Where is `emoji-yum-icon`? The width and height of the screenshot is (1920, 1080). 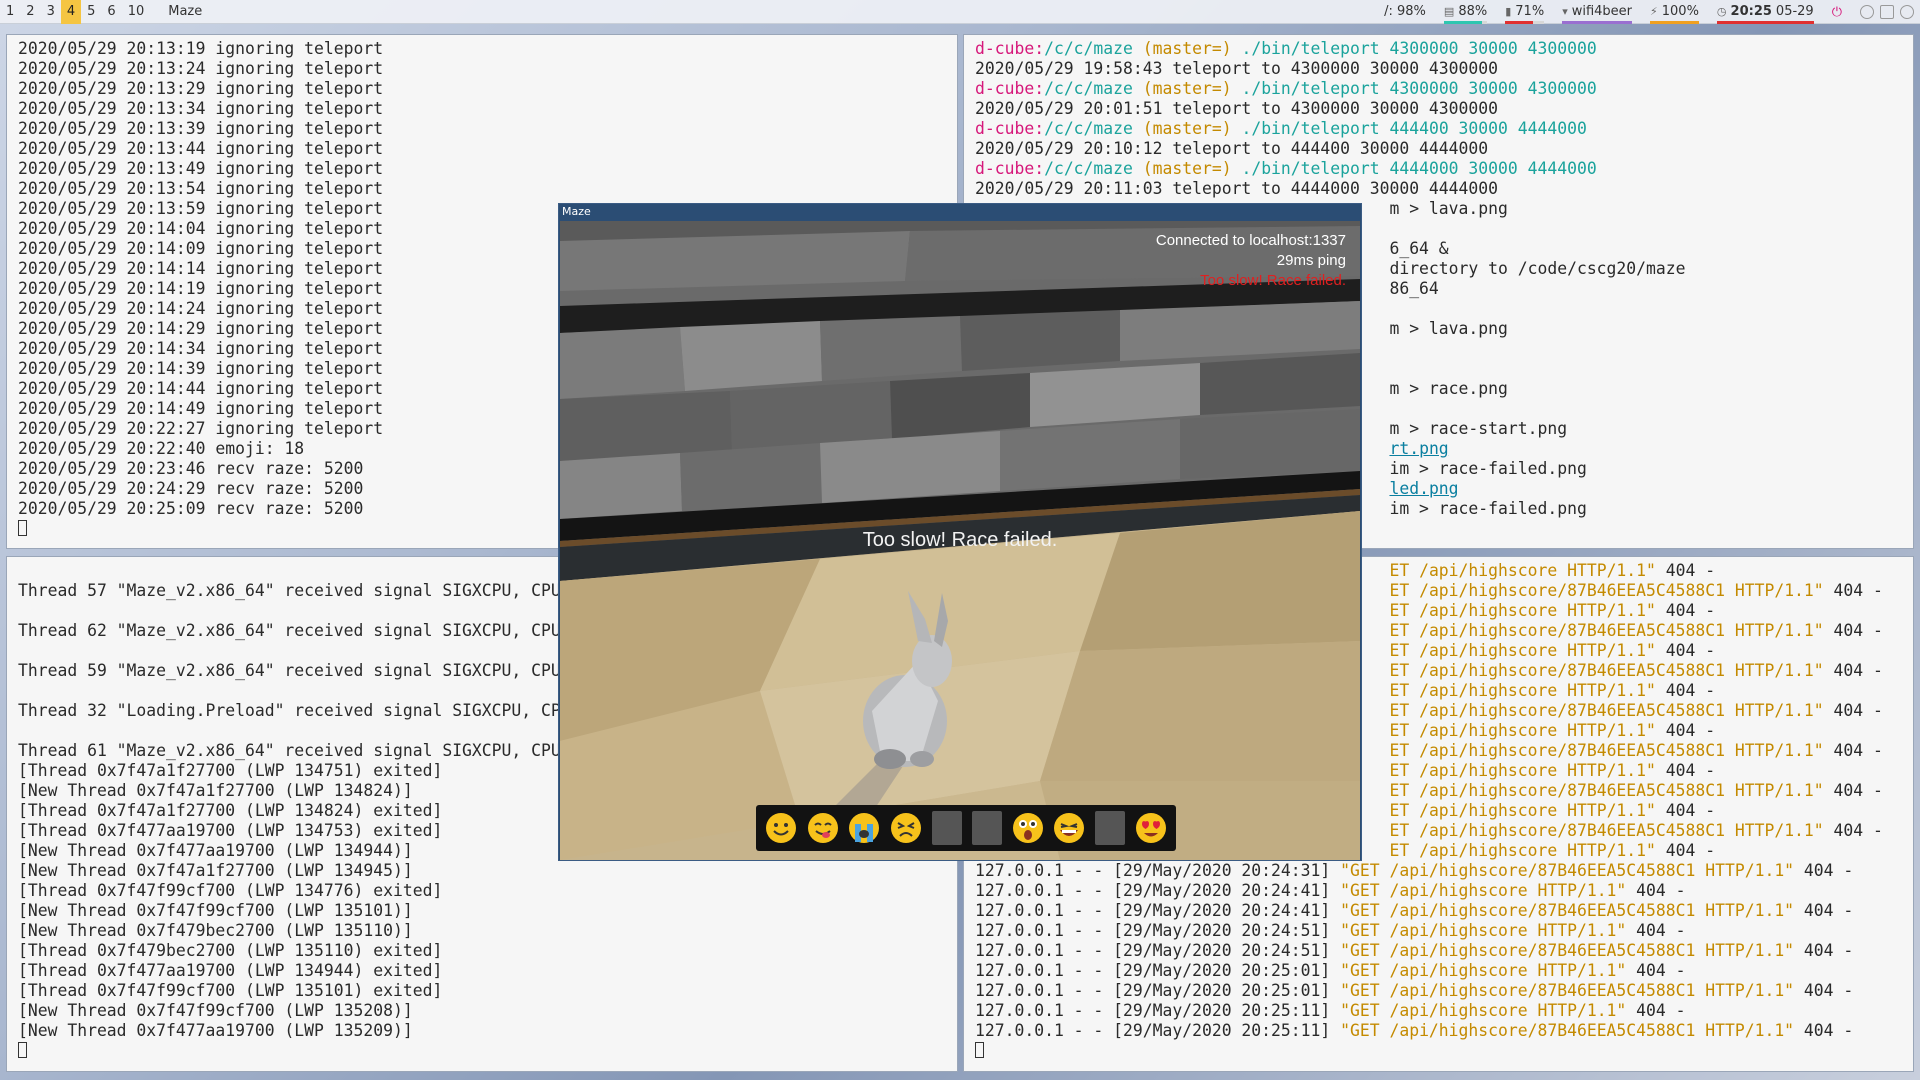 emoji-yum-icon is located at coordinates (823, 828).